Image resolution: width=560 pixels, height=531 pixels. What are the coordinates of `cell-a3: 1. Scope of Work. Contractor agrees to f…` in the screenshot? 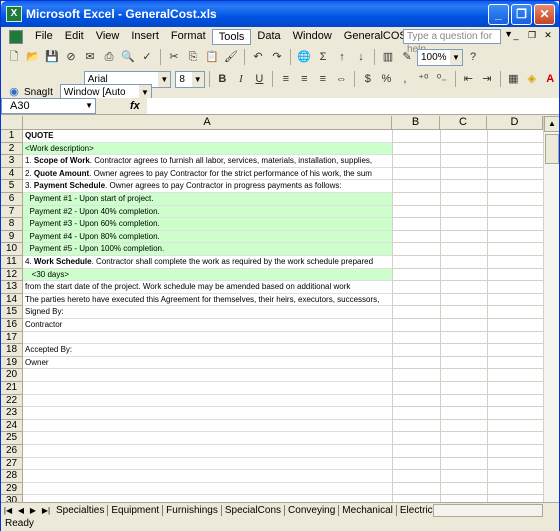 It's located at (207, 161).